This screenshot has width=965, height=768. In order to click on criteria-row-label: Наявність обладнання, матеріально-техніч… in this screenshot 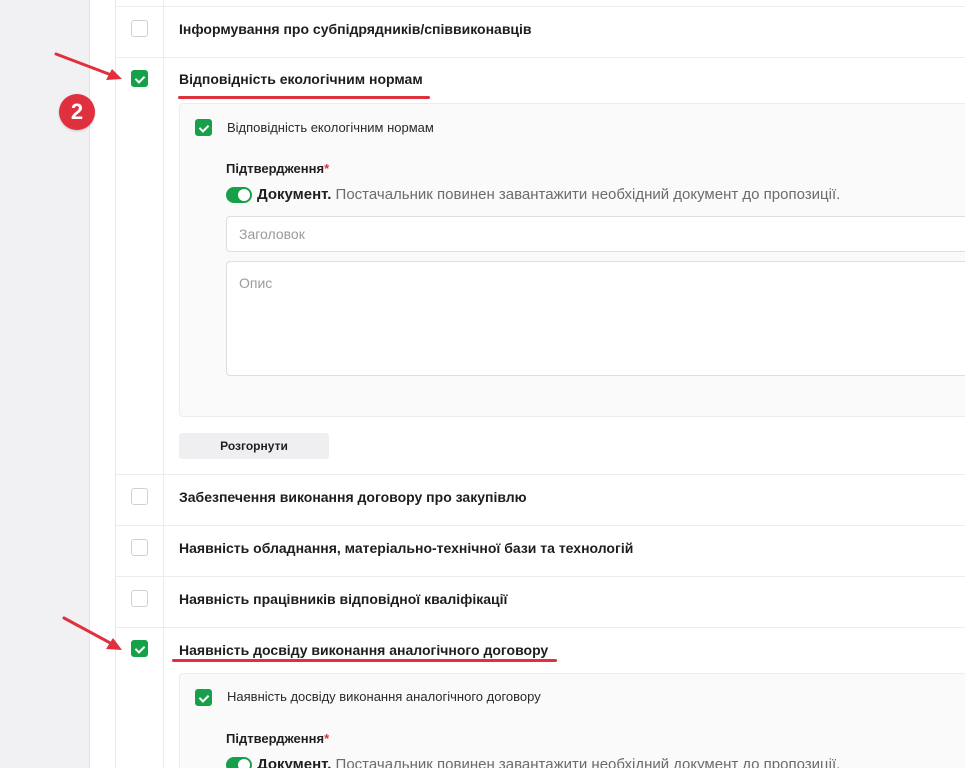, I will do `click(406, 548)`.